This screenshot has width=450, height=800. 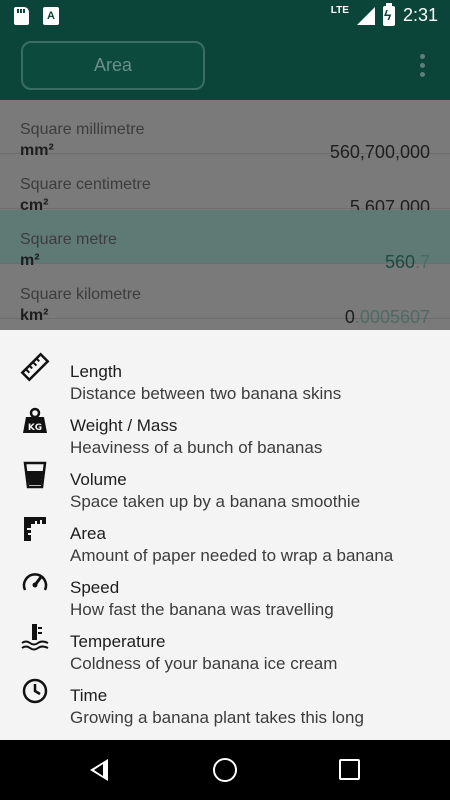 What do you see at coordinates (225, 131) in the screenshot?
I see `unit-row-square-millimetre: Square millimetre mm² 560,700,000` at bounding box center [225, 131].